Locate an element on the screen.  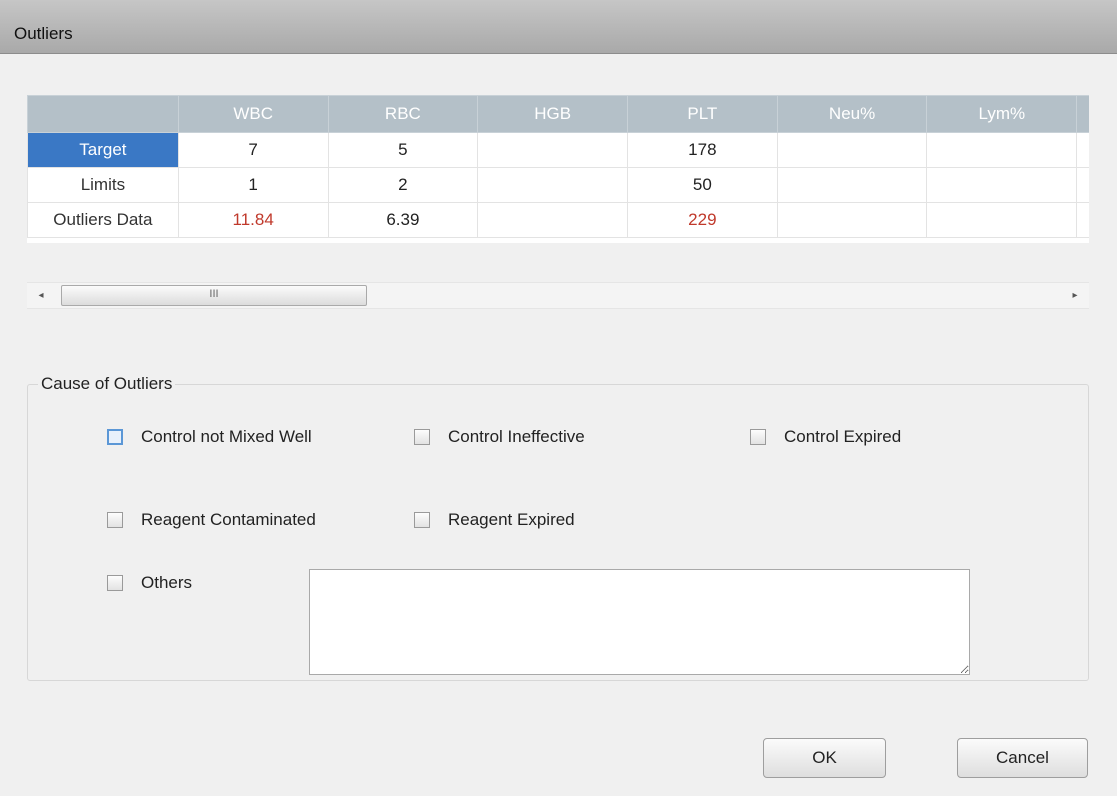
others-text-field is located at coordinates (639, 622).